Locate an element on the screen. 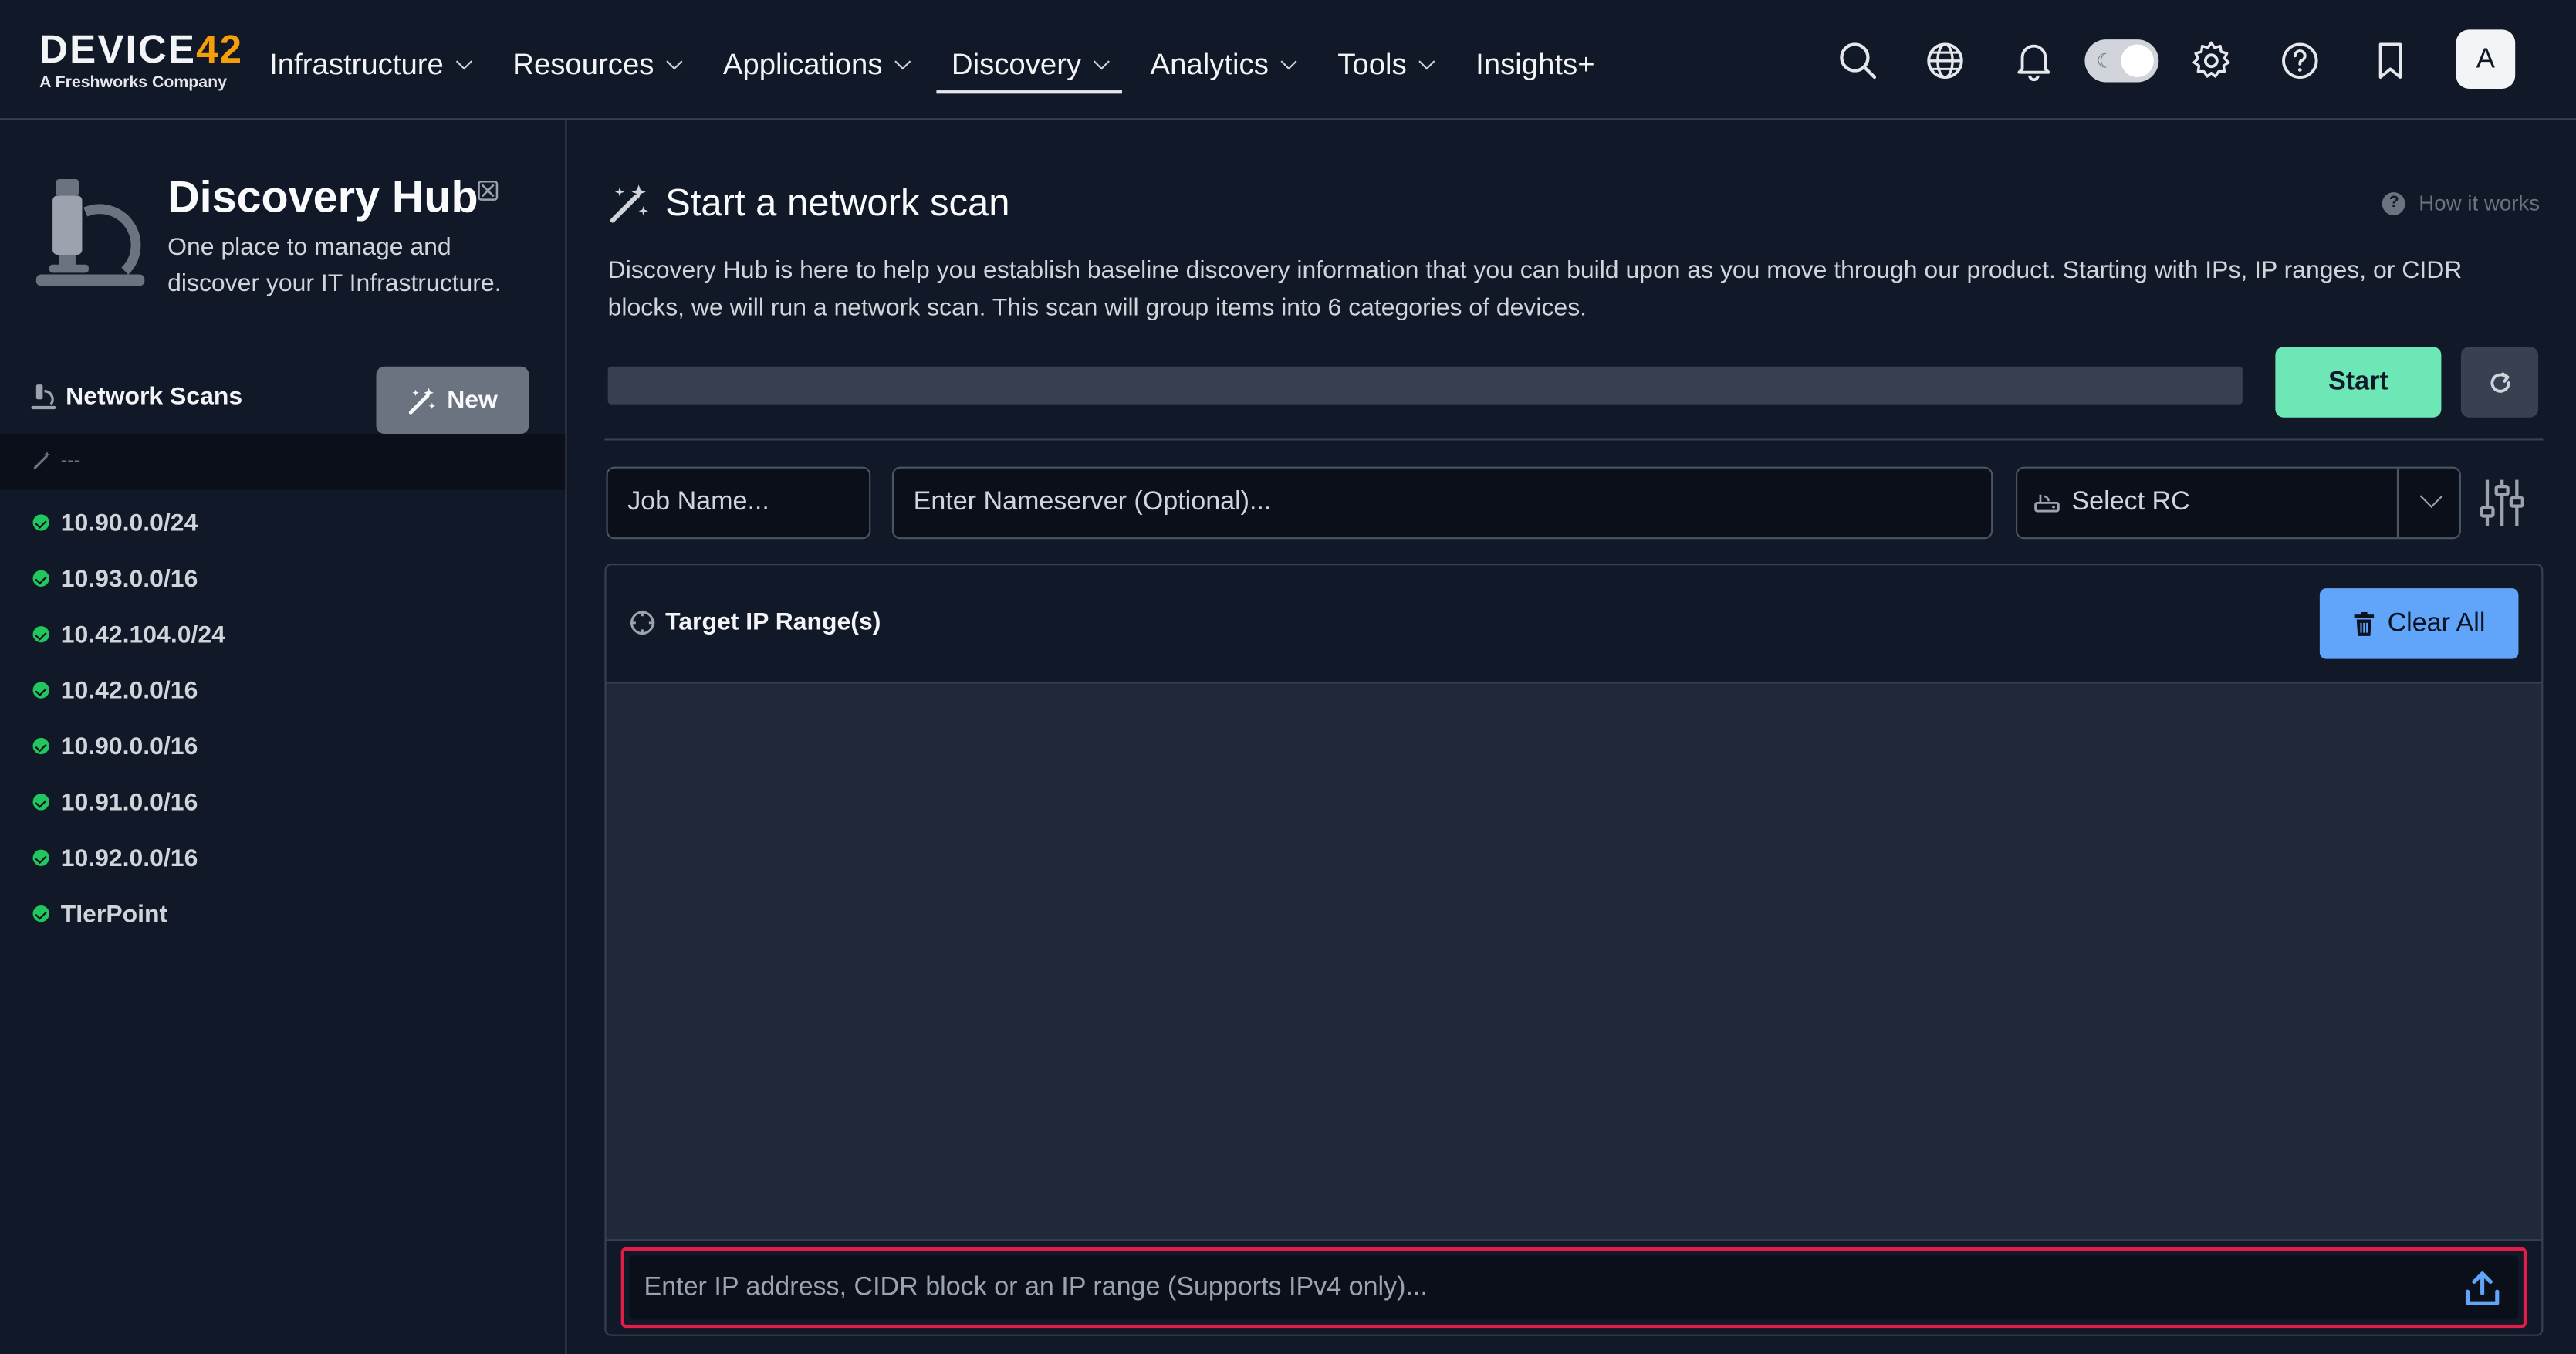 The width and height of the screenshot is (2576, 1354). nameserver-field is located at coordinates (1442, 503).